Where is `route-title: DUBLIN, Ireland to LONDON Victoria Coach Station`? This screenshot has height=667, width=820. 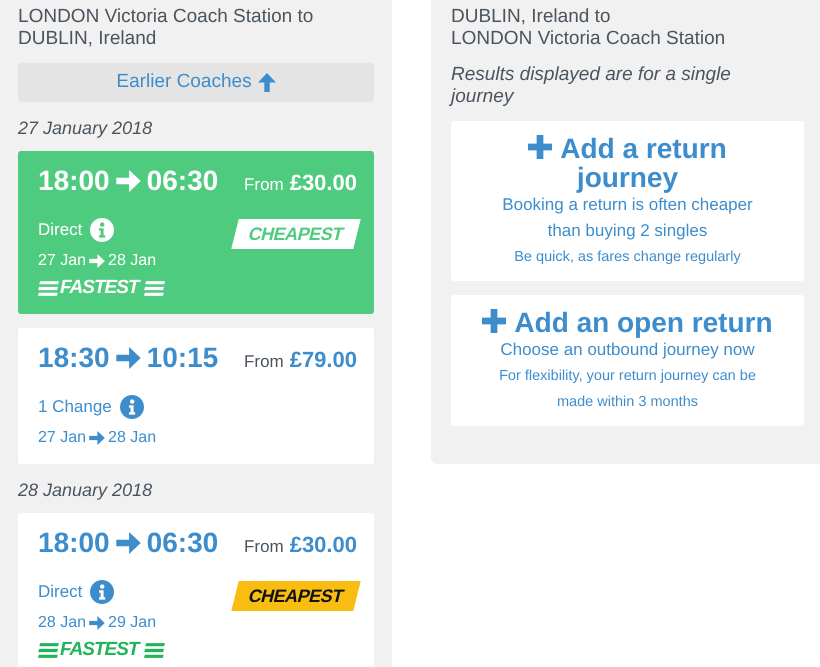 route-title: DUBLIN, Ireland to LONDON Victoria Coach Station is located at coordinates (588, 28).